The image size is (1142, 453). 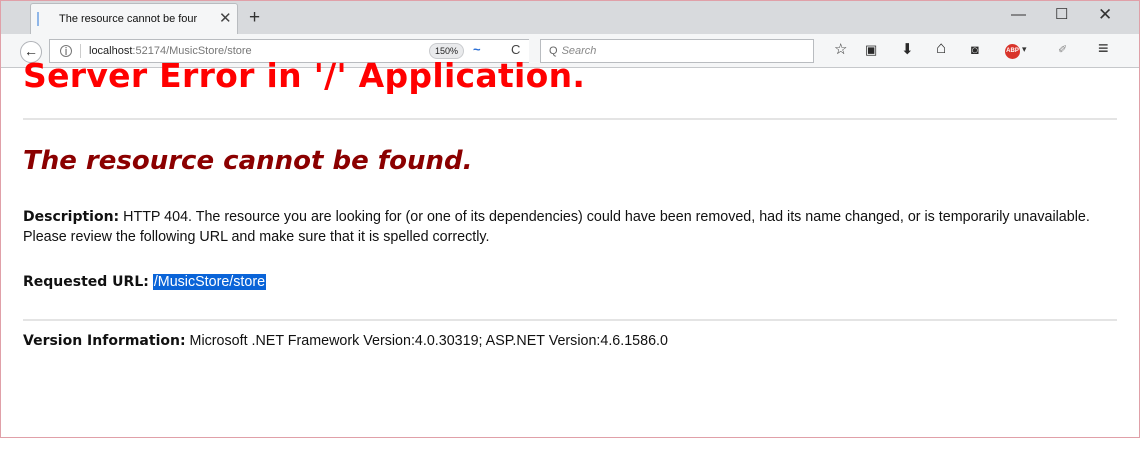 I want to click on version-label: Version Information:, so click(x=104, y=341).